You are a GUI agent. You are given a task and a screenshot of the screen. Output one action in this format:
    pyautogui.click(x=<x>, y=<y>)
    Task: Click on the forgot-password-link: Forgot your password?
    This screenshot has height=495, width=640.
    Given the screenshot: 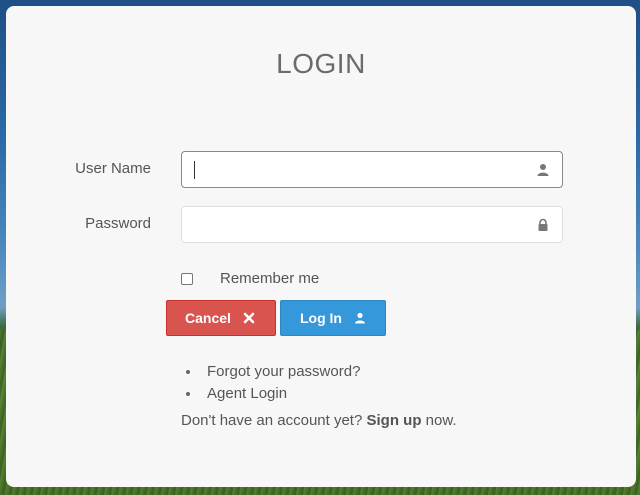 What is the action you would take?
    pyautogui.click(x=280, y=372)
    